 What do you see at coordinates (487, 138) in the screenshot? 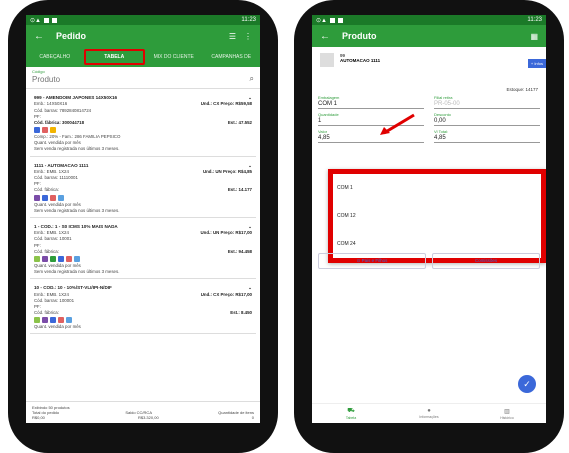
I see `vltotal-value: 4,85` at bounding box center [487, 138].